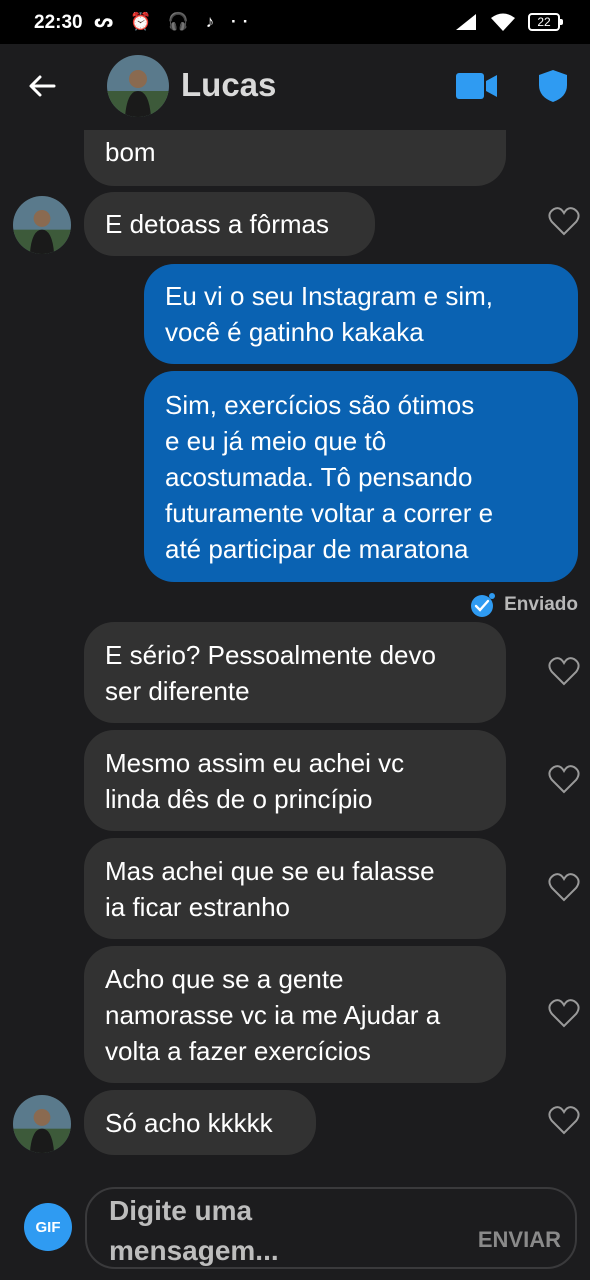  I want to click on message-text: acostumada. Tô pensando, so click(319, 476).